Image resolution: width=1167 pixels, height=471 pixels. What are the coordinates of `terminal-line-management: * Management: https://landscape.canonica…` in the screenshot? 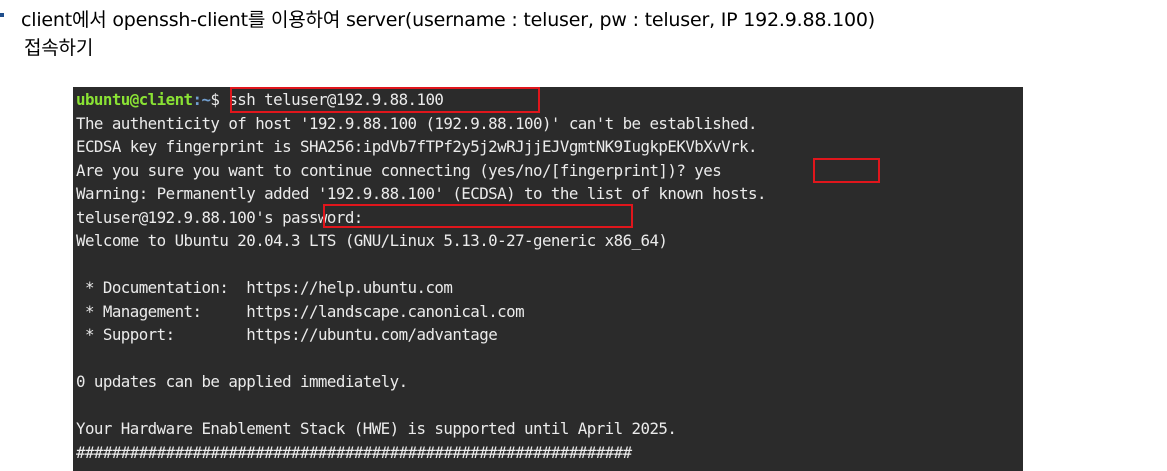 It's located at (421, 312).